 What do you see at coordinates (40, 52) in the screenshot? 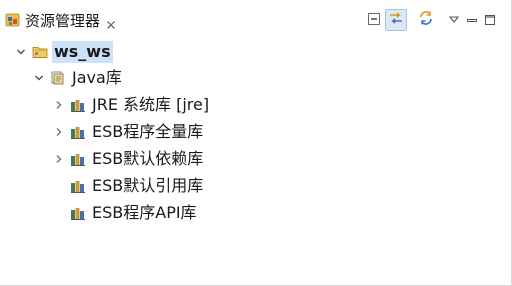
I see `project-folder-icon` at bounding box center [40, 52].